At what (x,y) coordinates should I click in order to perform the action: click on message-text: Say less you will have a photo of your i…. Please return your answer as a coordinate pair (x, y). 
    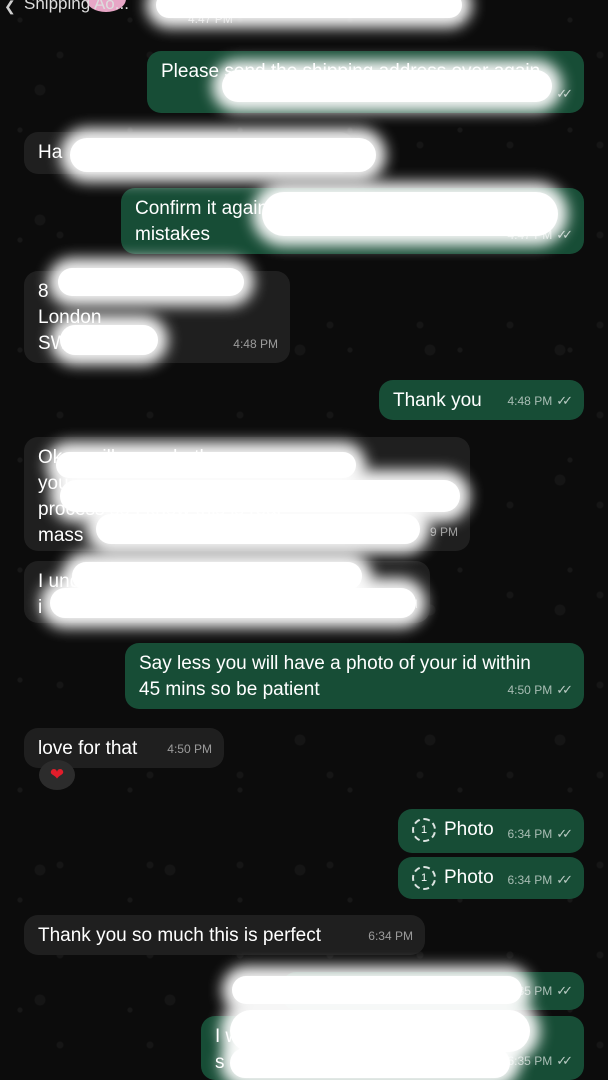
    Looking at the image, I should click on (335, 676).